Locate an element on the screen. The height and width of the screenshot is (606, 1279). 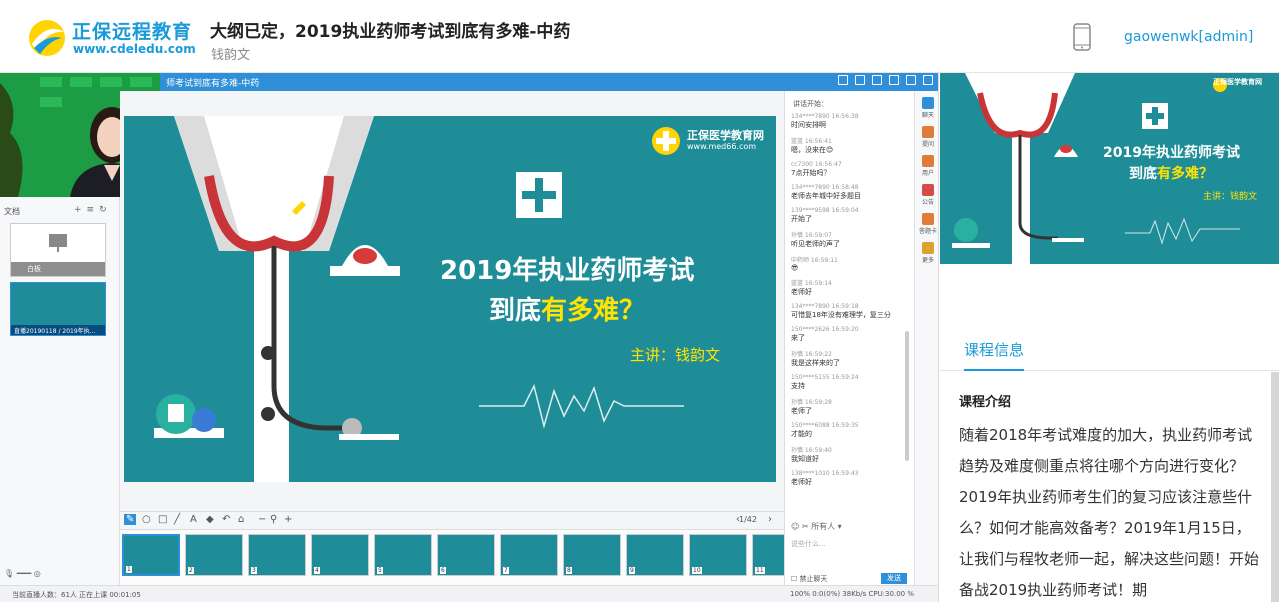
filmstrip-slide: 11 is located at coordinates (768, 555).